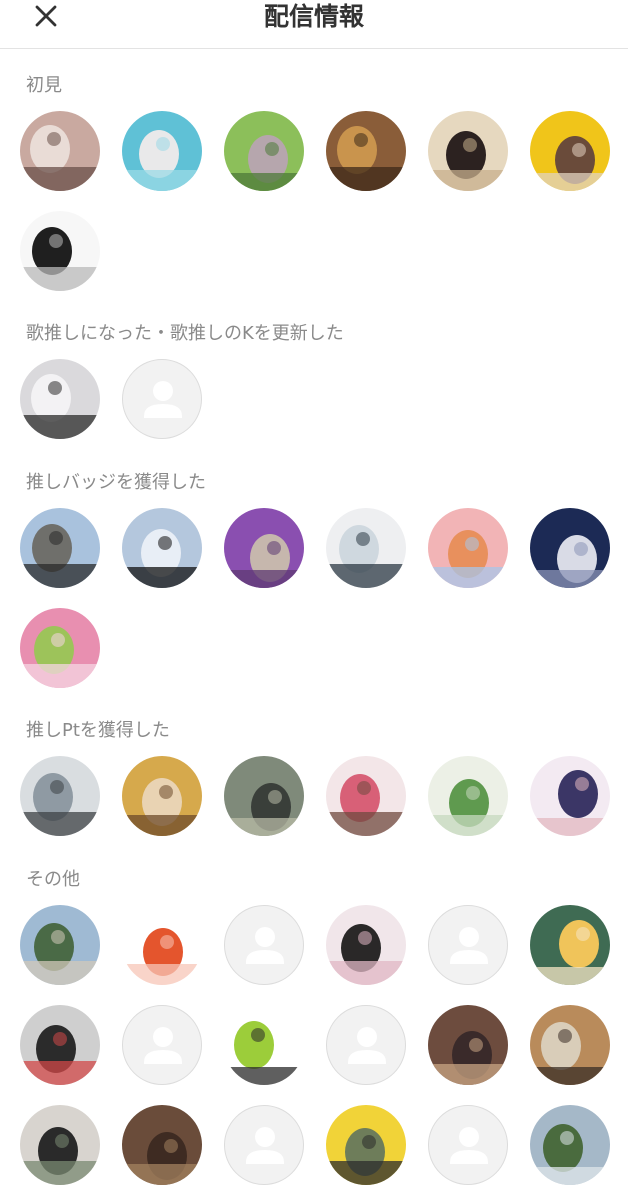  I want to click on section-label: 歌推しになった・歌推しのKを更新した, so click(185, 333).